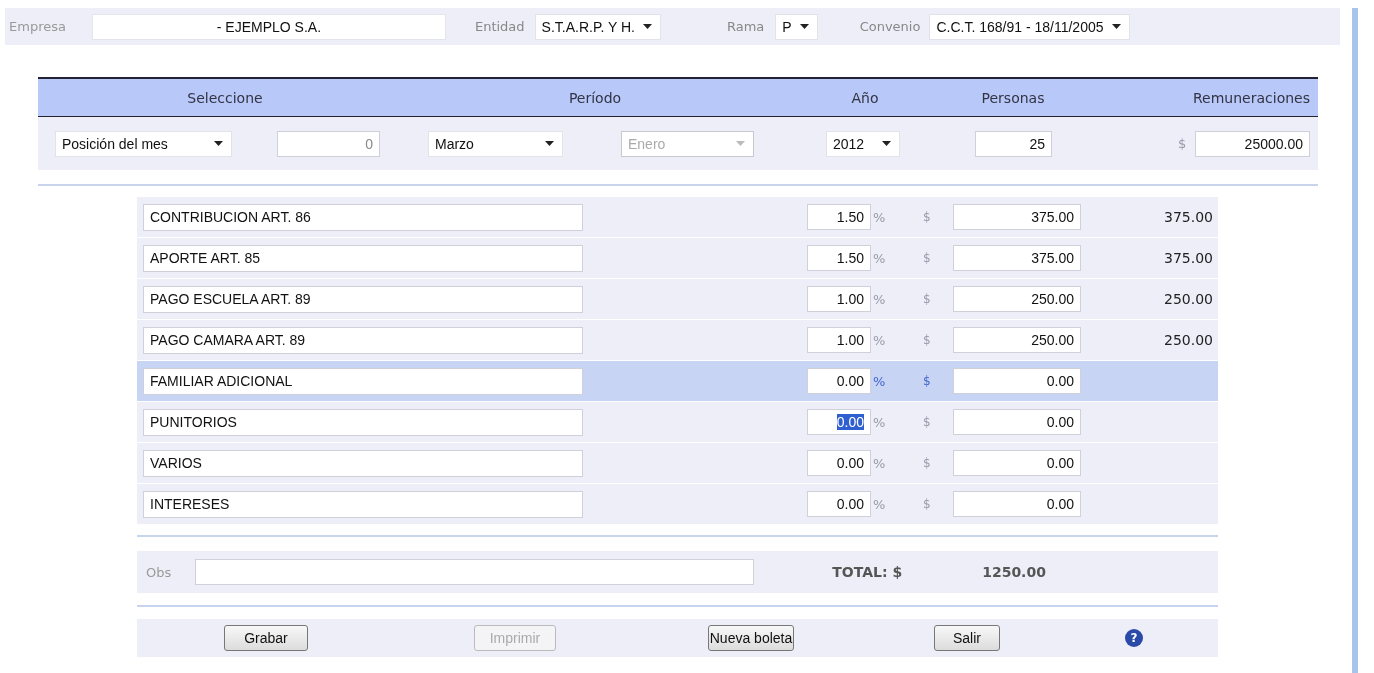 Image resolution: width=1374 pixels, height=673 pixels. What do you see at coordinates (225, 97) in the screenshot?
I see `column-header: Seleccione` at bounding box center [225, 97].